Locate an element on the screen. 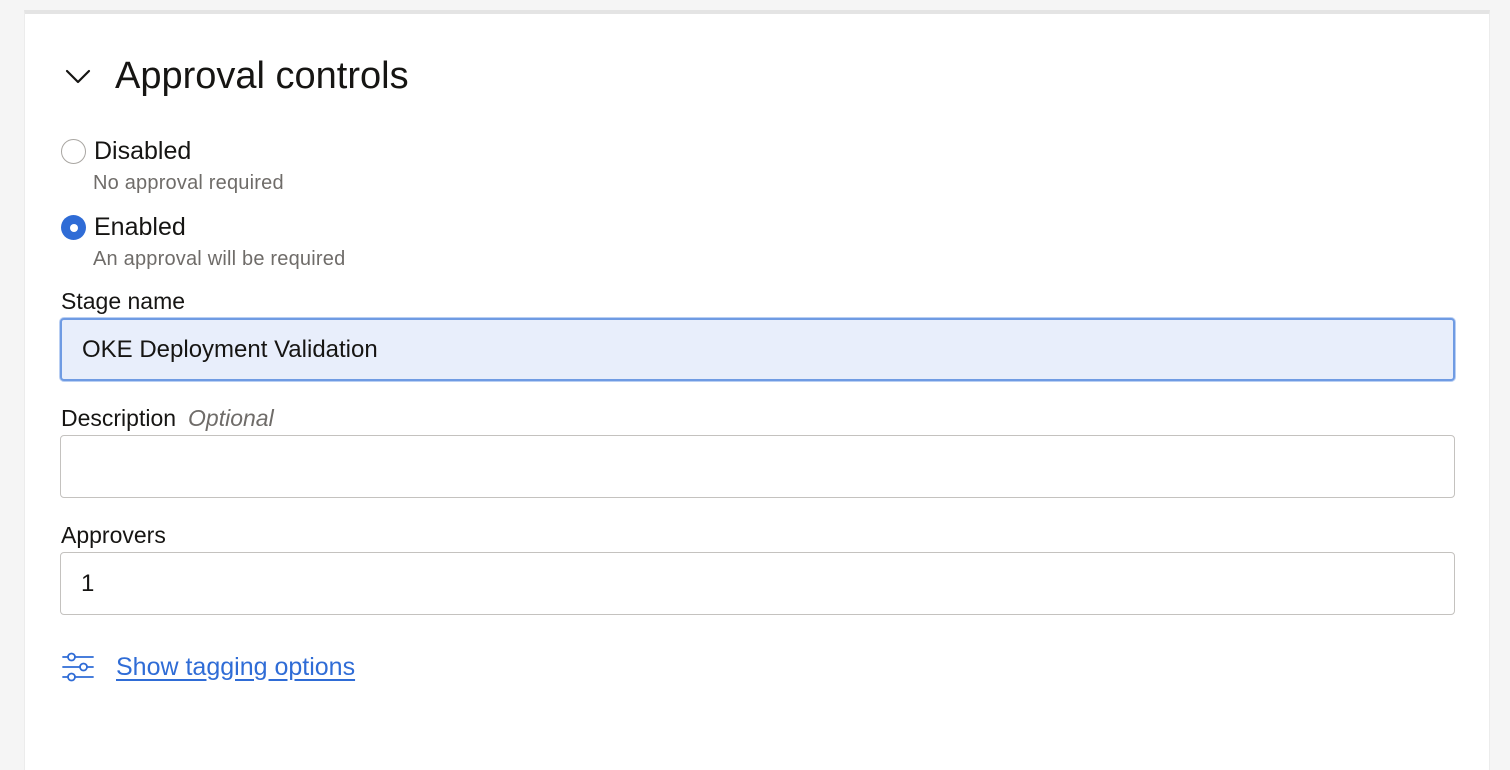  radio-enabled-help: An approval will be required is located at coordinates (219, 259).